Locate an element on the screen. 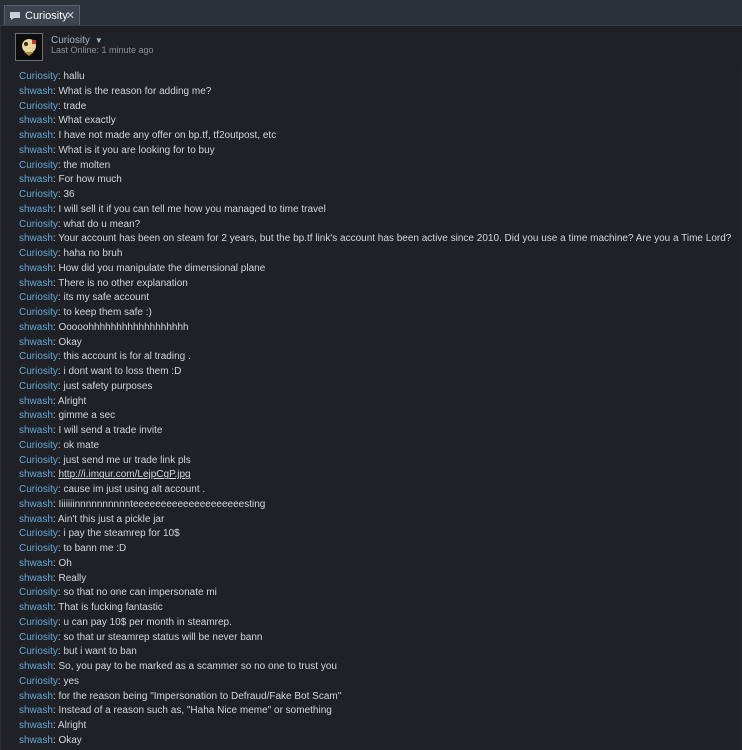 Image resolution: width=742 pixels, height=750 pixels. message-text: There is no other explanation is located at coordinates (123, 283).